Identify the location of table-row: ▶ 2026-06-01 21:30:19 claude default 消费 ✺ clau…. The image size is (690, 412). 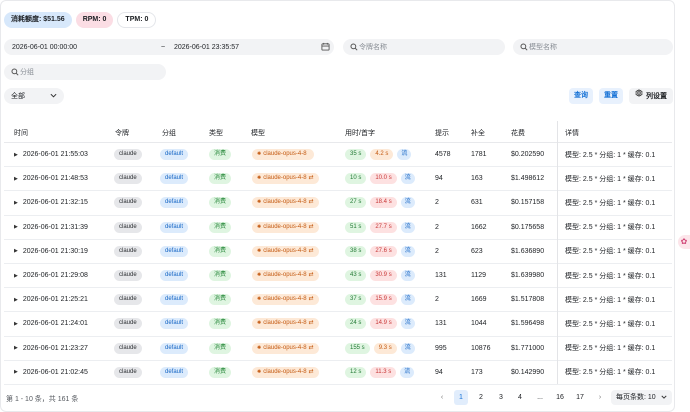
(338, 252).